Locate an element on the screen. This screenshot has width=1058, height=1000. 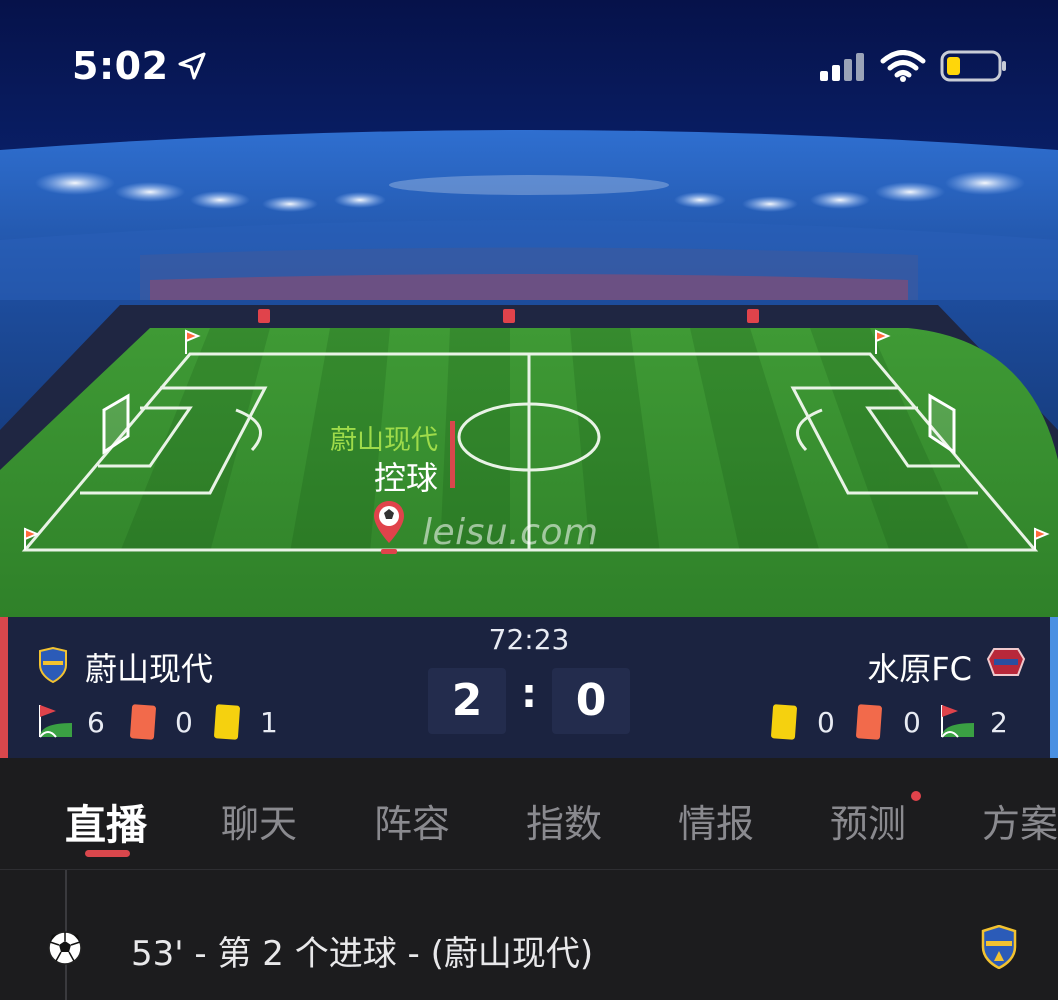
notification-dot is located at coordinates (916, 796).